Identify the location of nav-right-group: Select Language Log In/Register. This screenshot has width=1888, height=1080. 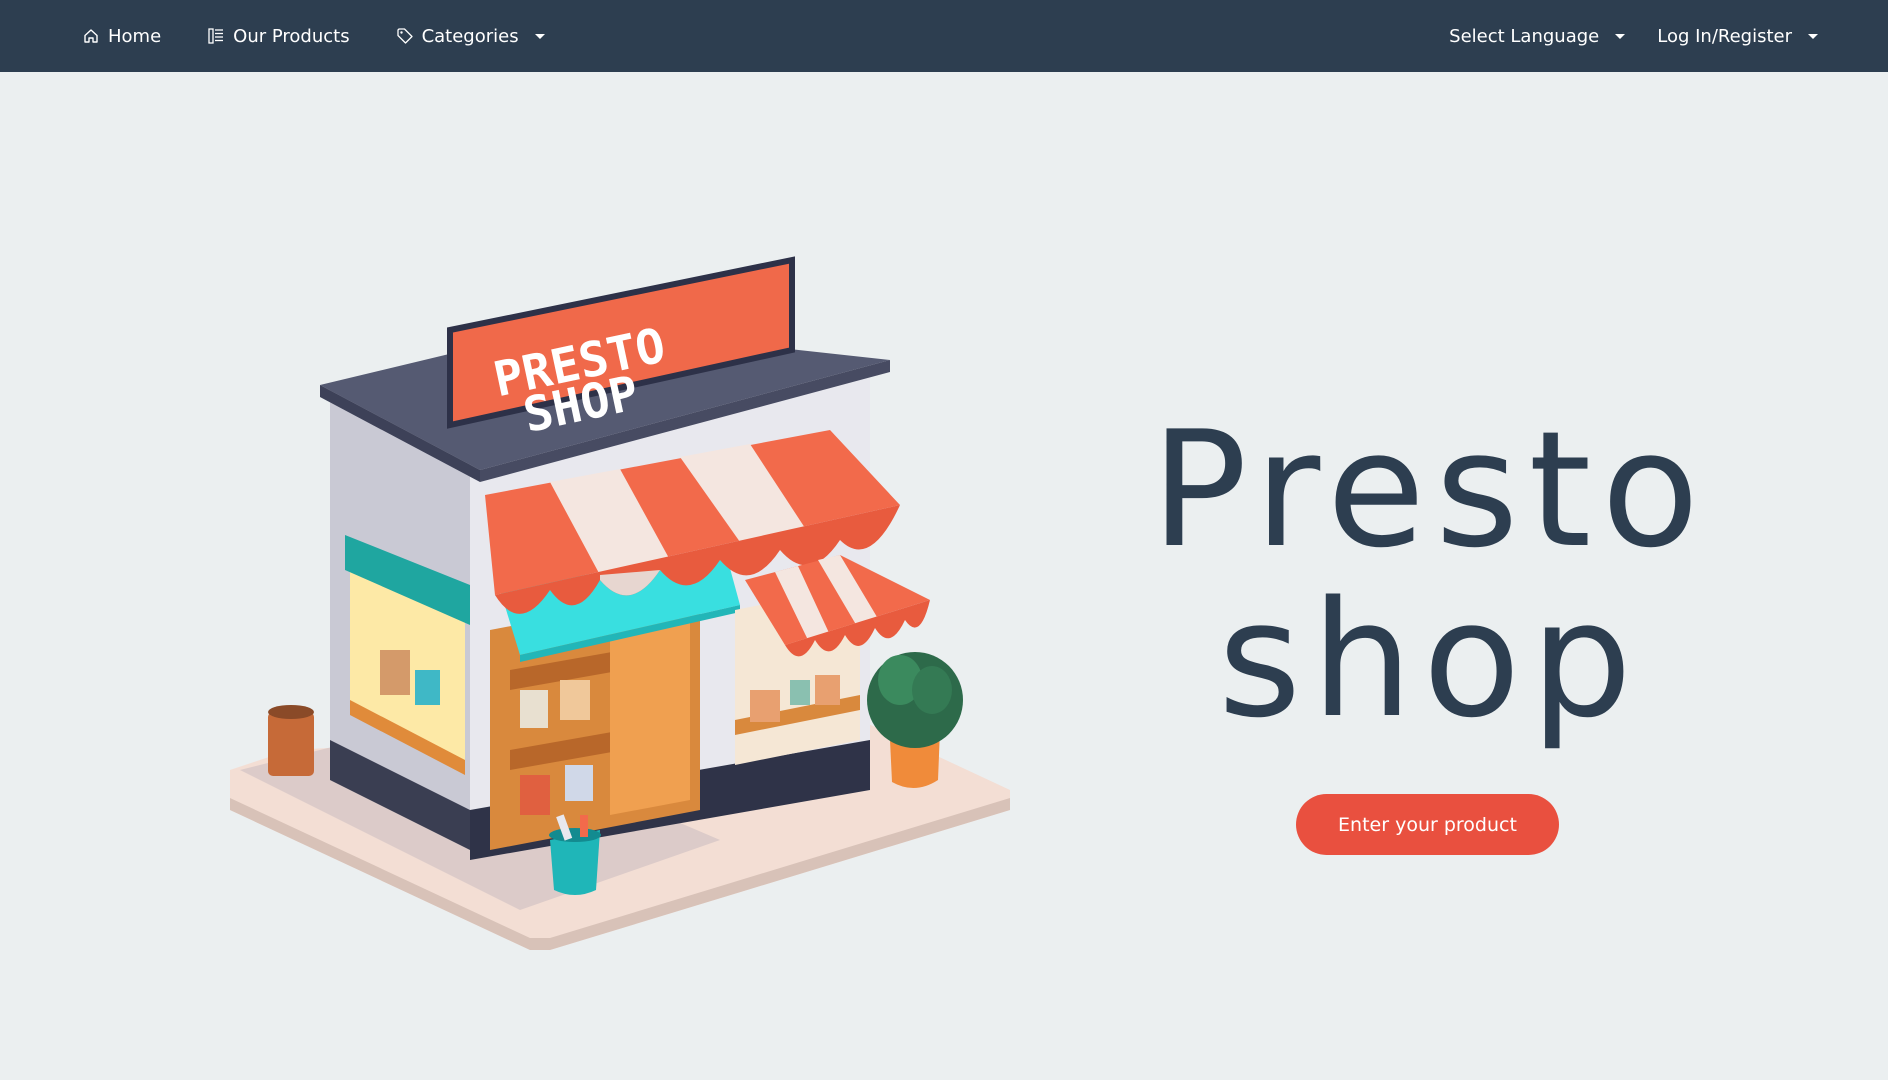
(1617, 36).